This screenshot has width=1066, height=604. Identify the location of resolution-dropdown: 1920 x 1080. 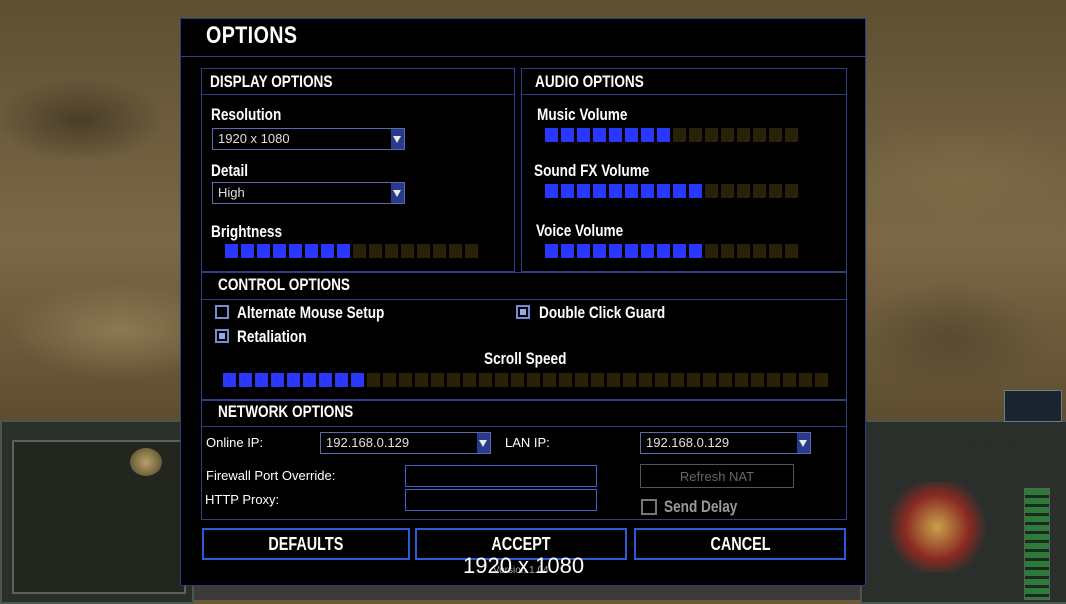
(308, 139).